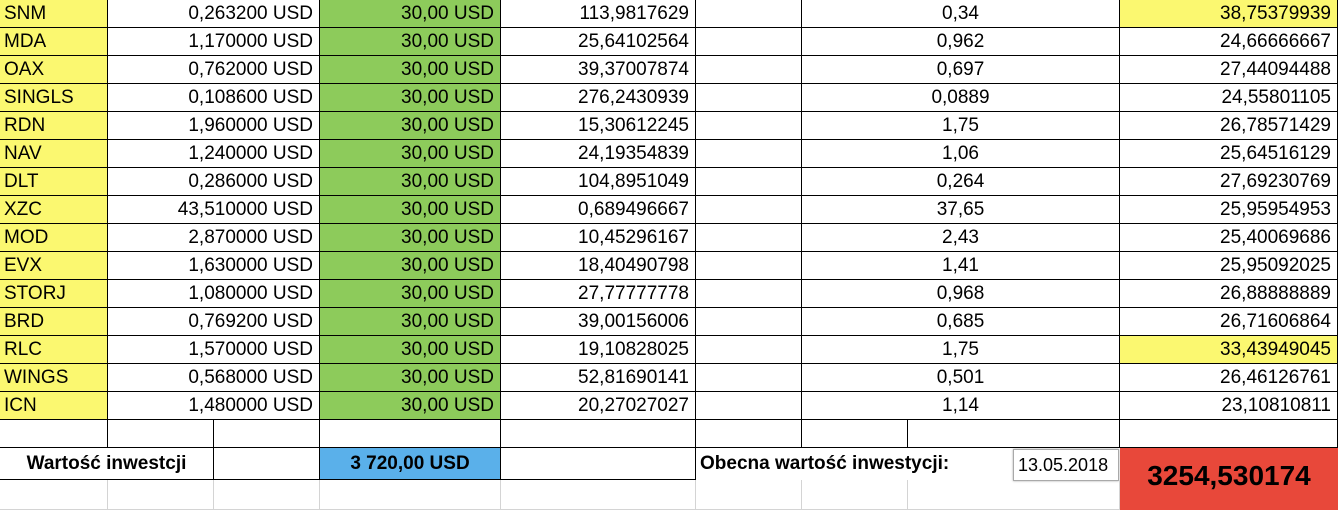 The width and height of the screenshot is (1340, 510). I want to click on current-price-cell: 2,43, so click(961, 238).